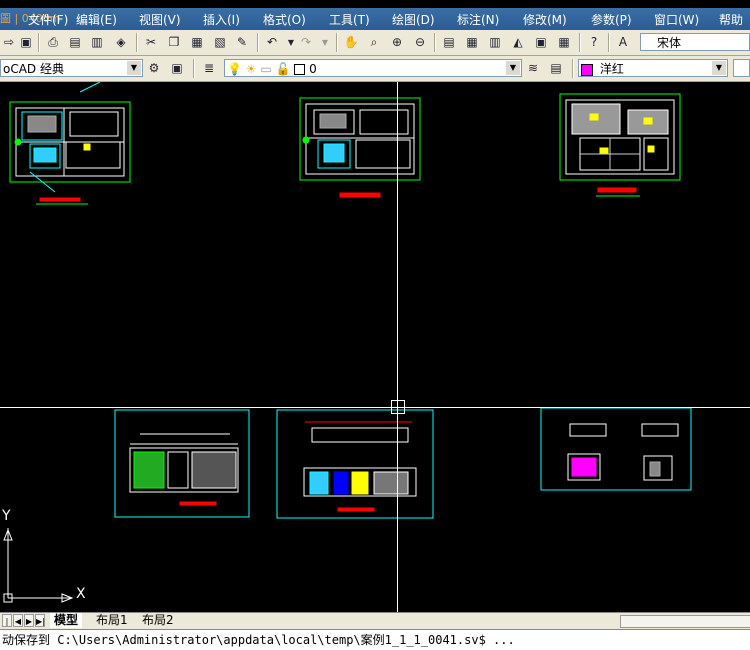 This screenshot has width=750, height=650. Describe the element at coordinates (653, 68) in the screenshot. I see `color-combo: 洋红 ▼` at that location.